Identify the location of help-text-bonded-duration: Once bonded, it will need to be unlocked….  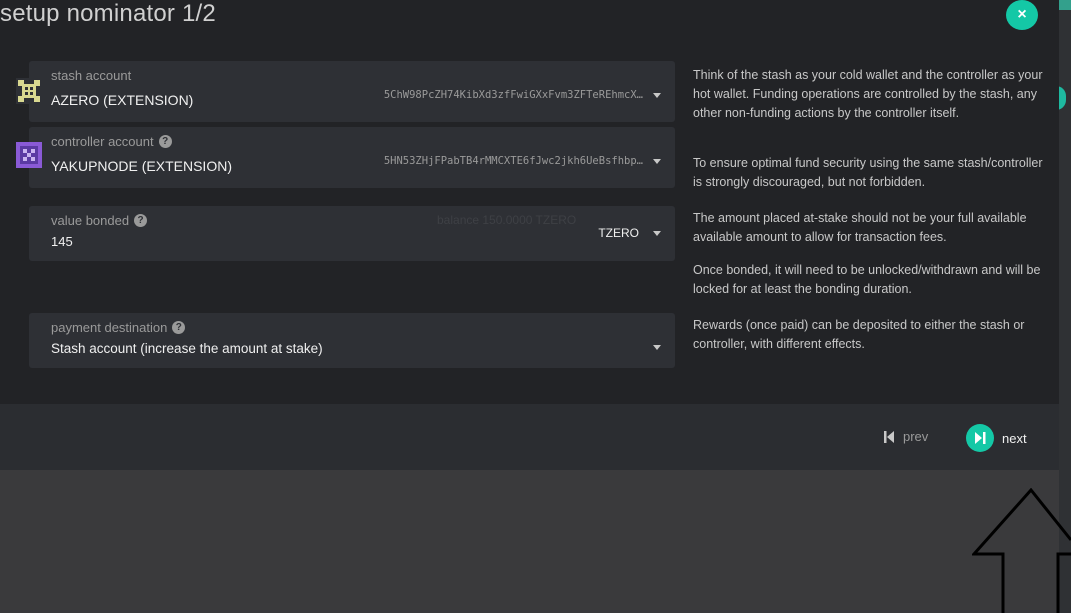
(867, 279).